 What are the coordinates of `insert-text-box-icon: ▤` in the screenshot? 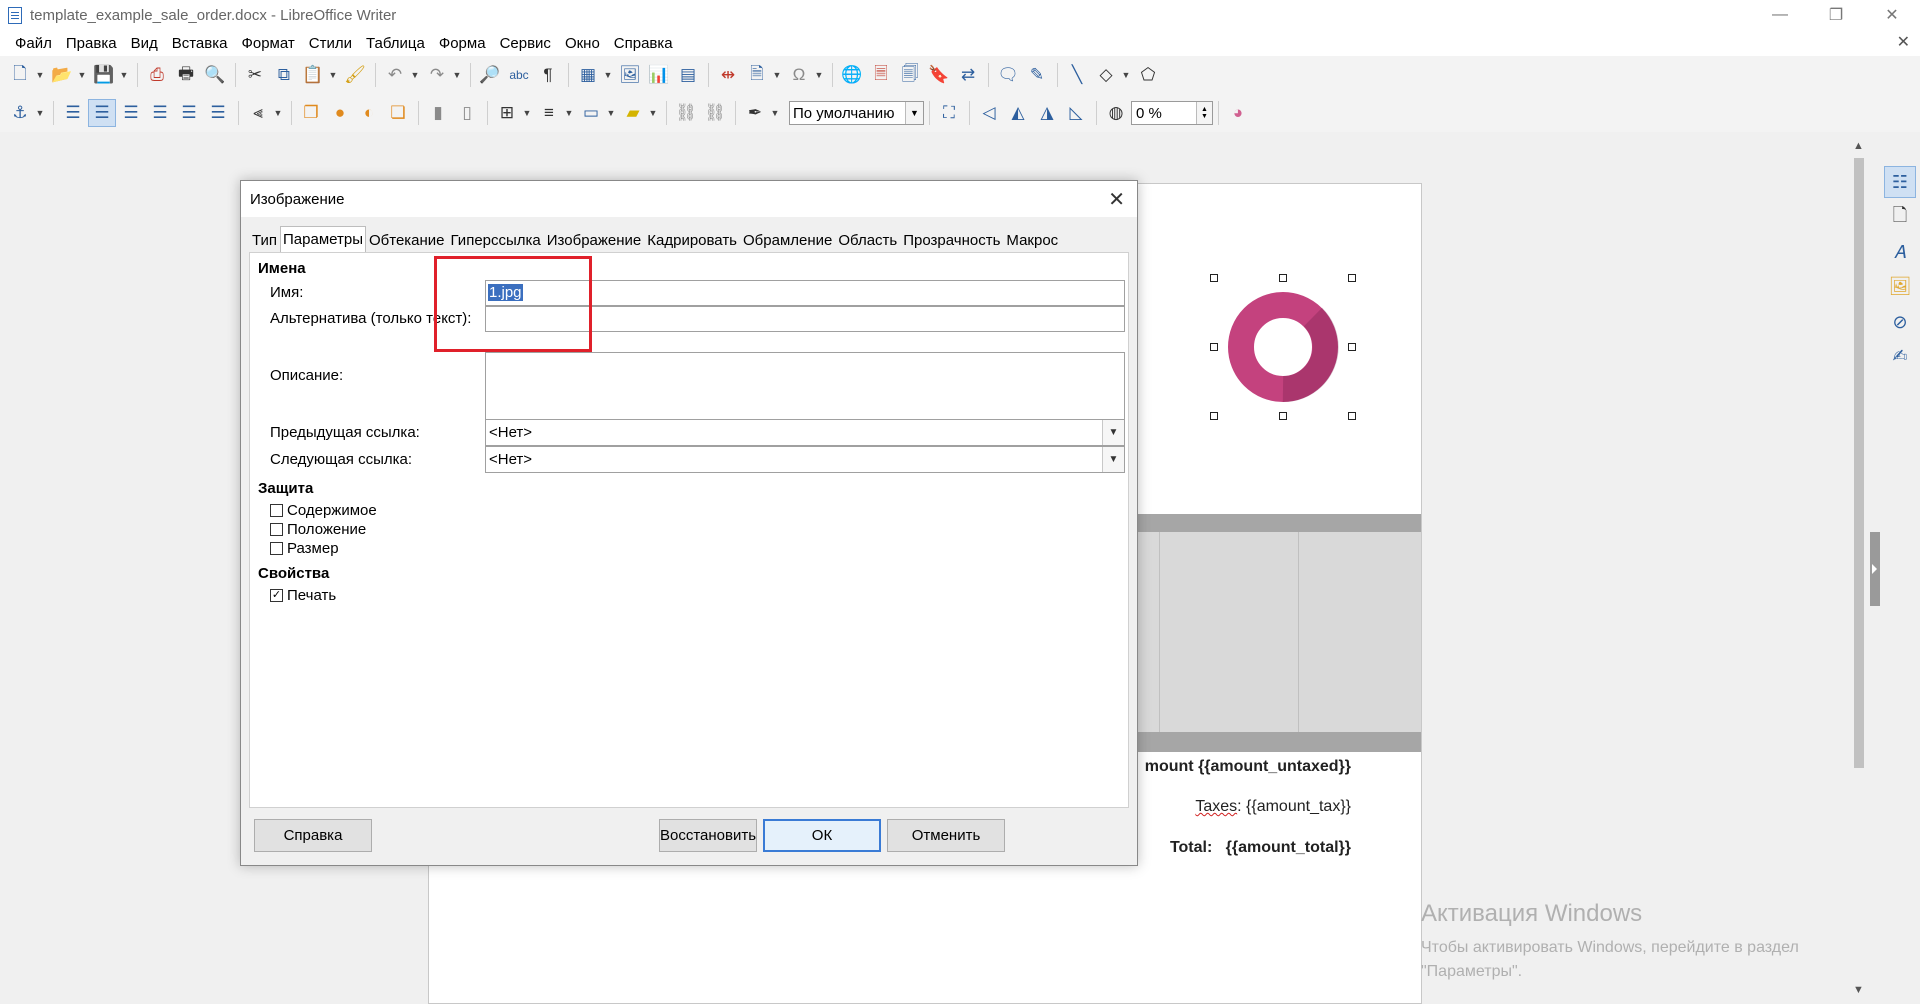 It's located at (688, 75).